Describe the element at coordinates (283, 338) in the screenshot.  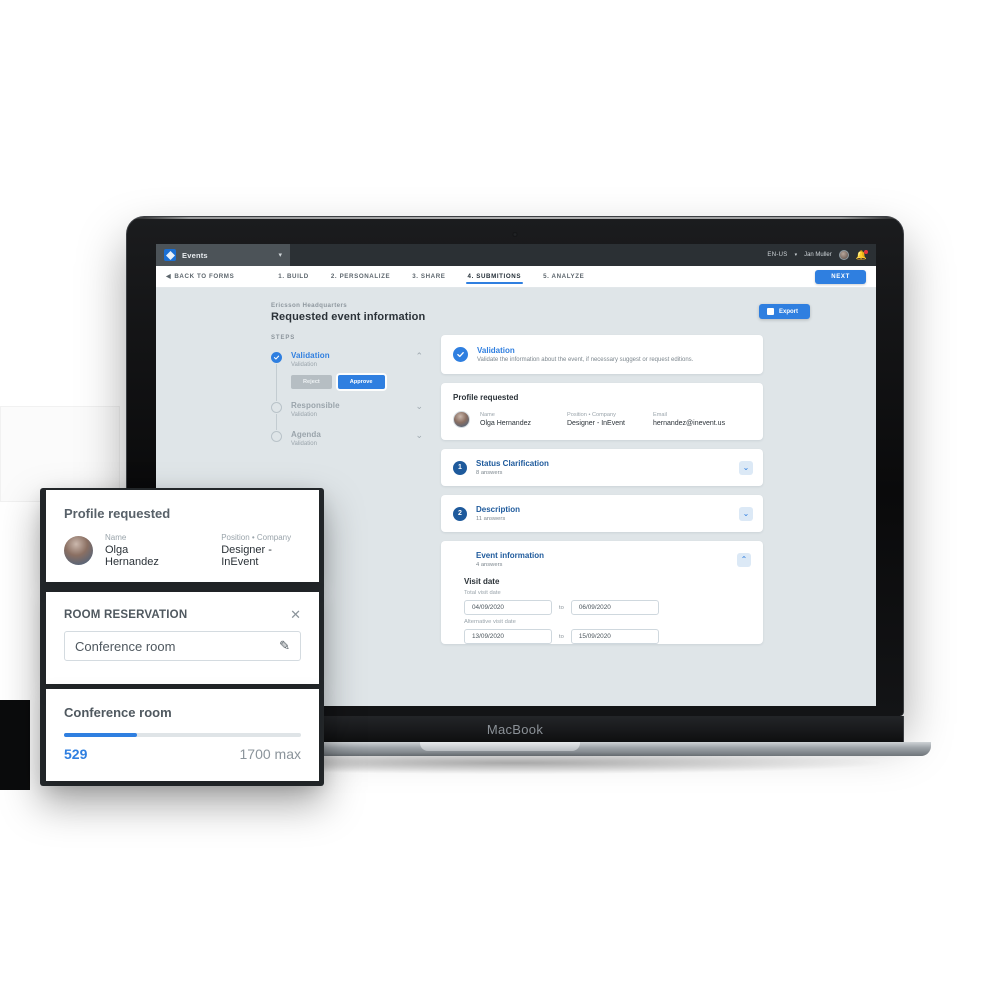
I see `steps-heading: STEPS` at that location.